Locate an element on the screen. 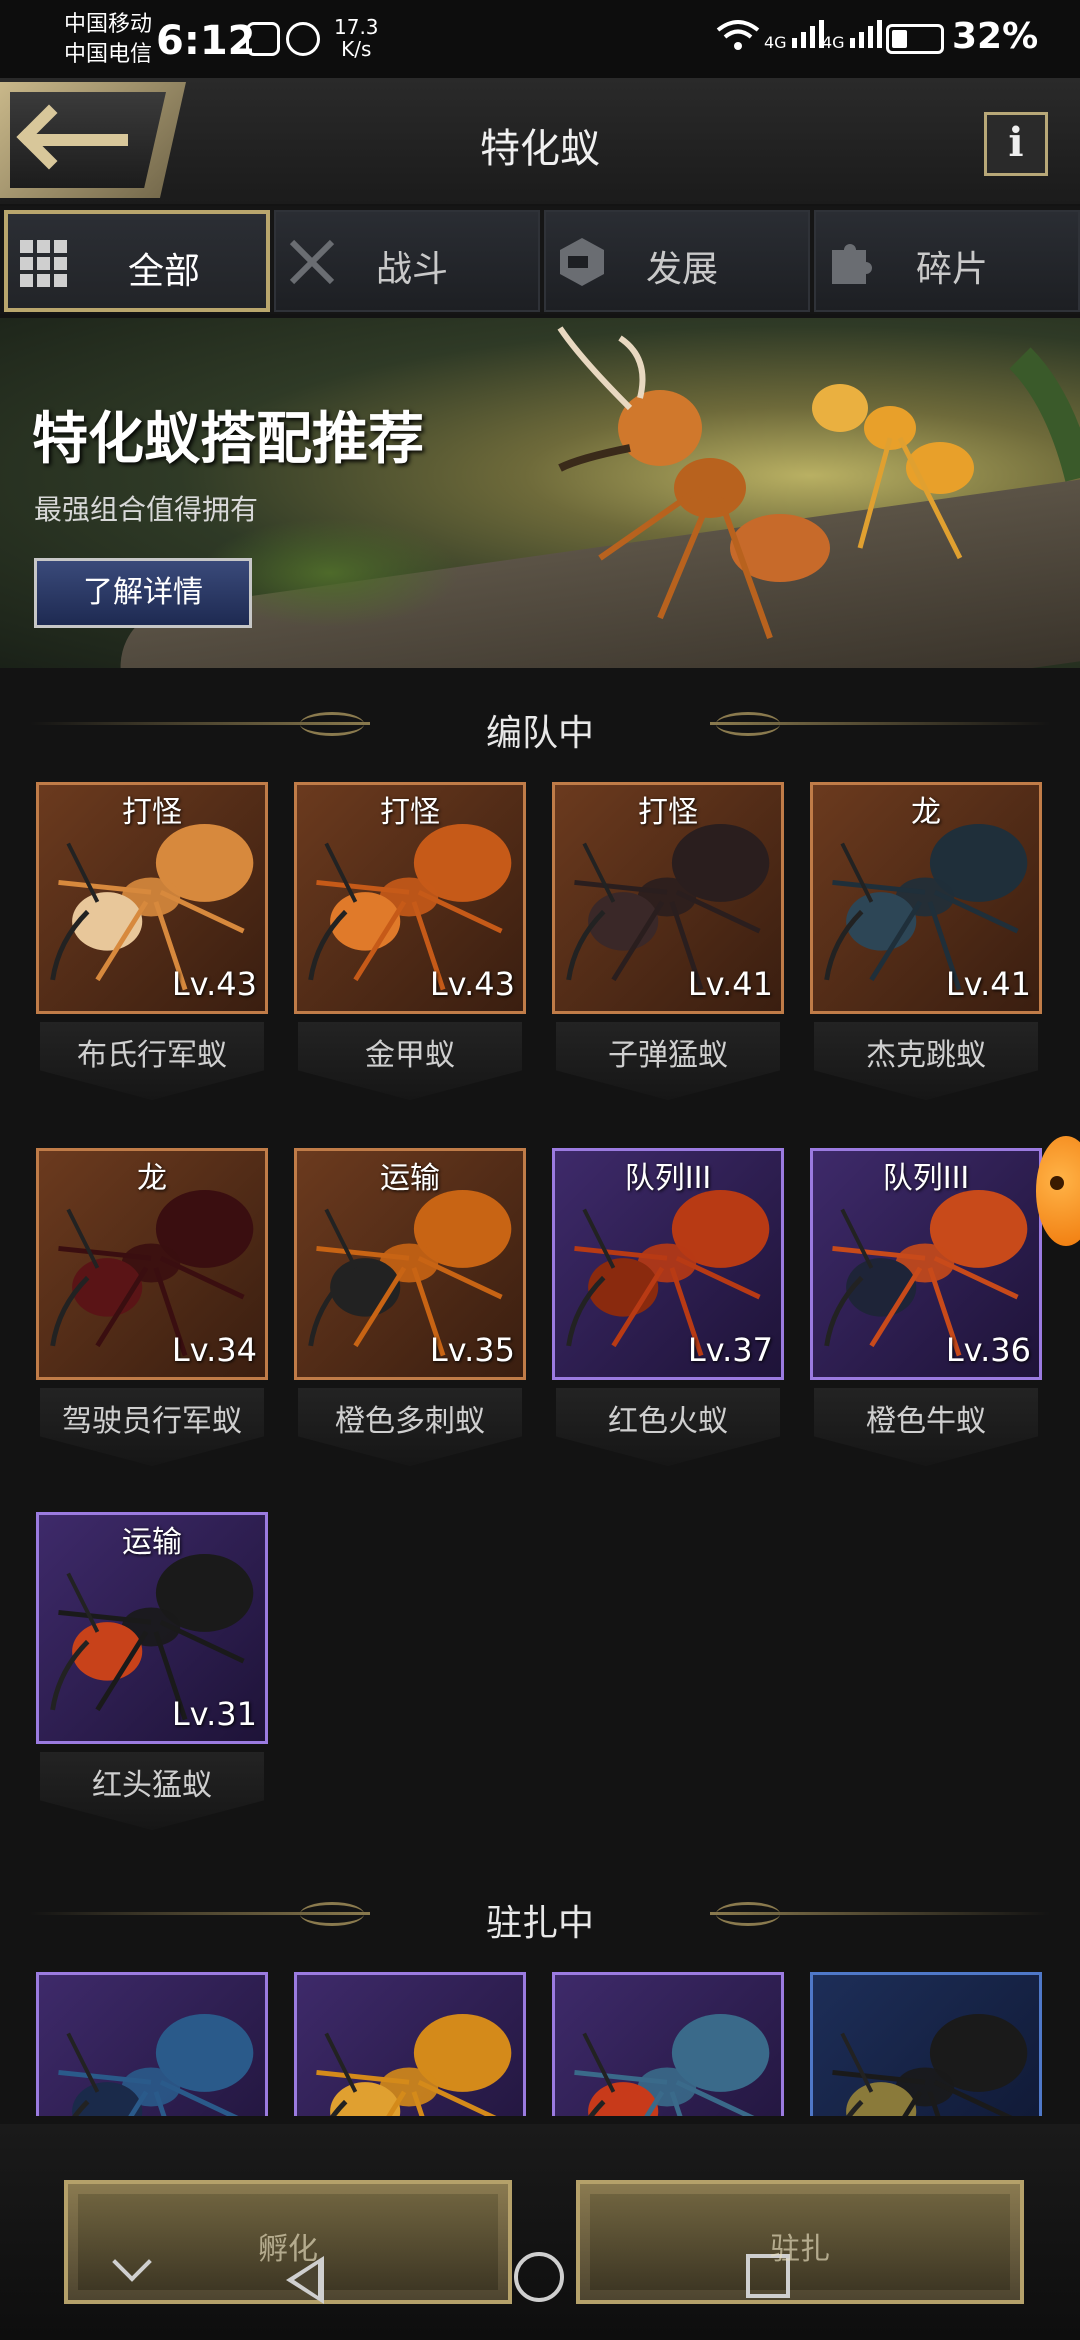 The image size is (1080, 2340). header: 特化蚁 i is located at coordinates (540, 141).